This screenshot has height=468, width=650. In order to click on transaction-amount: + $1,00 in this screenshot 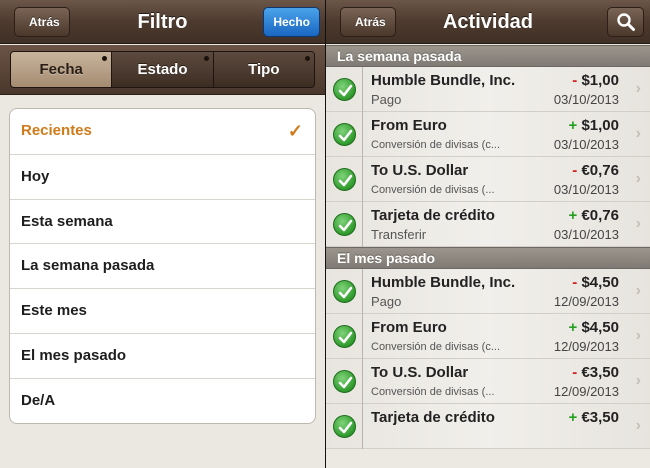, I will do `click(594, 125)`.